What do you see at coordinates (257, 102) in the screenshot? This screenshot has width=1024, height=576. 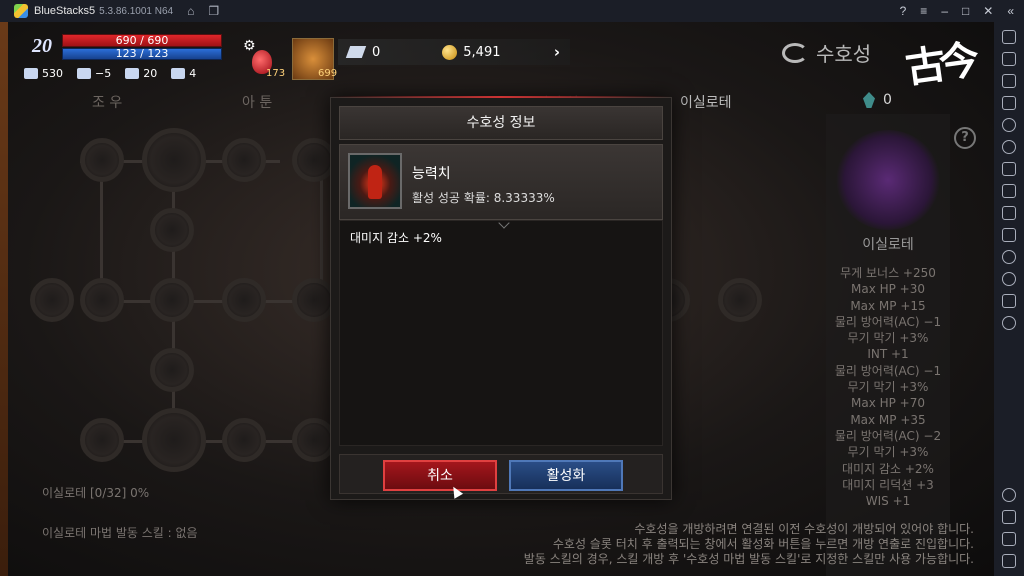 I see `tab-atun: 아 툰` at bounding box center [257, 102].